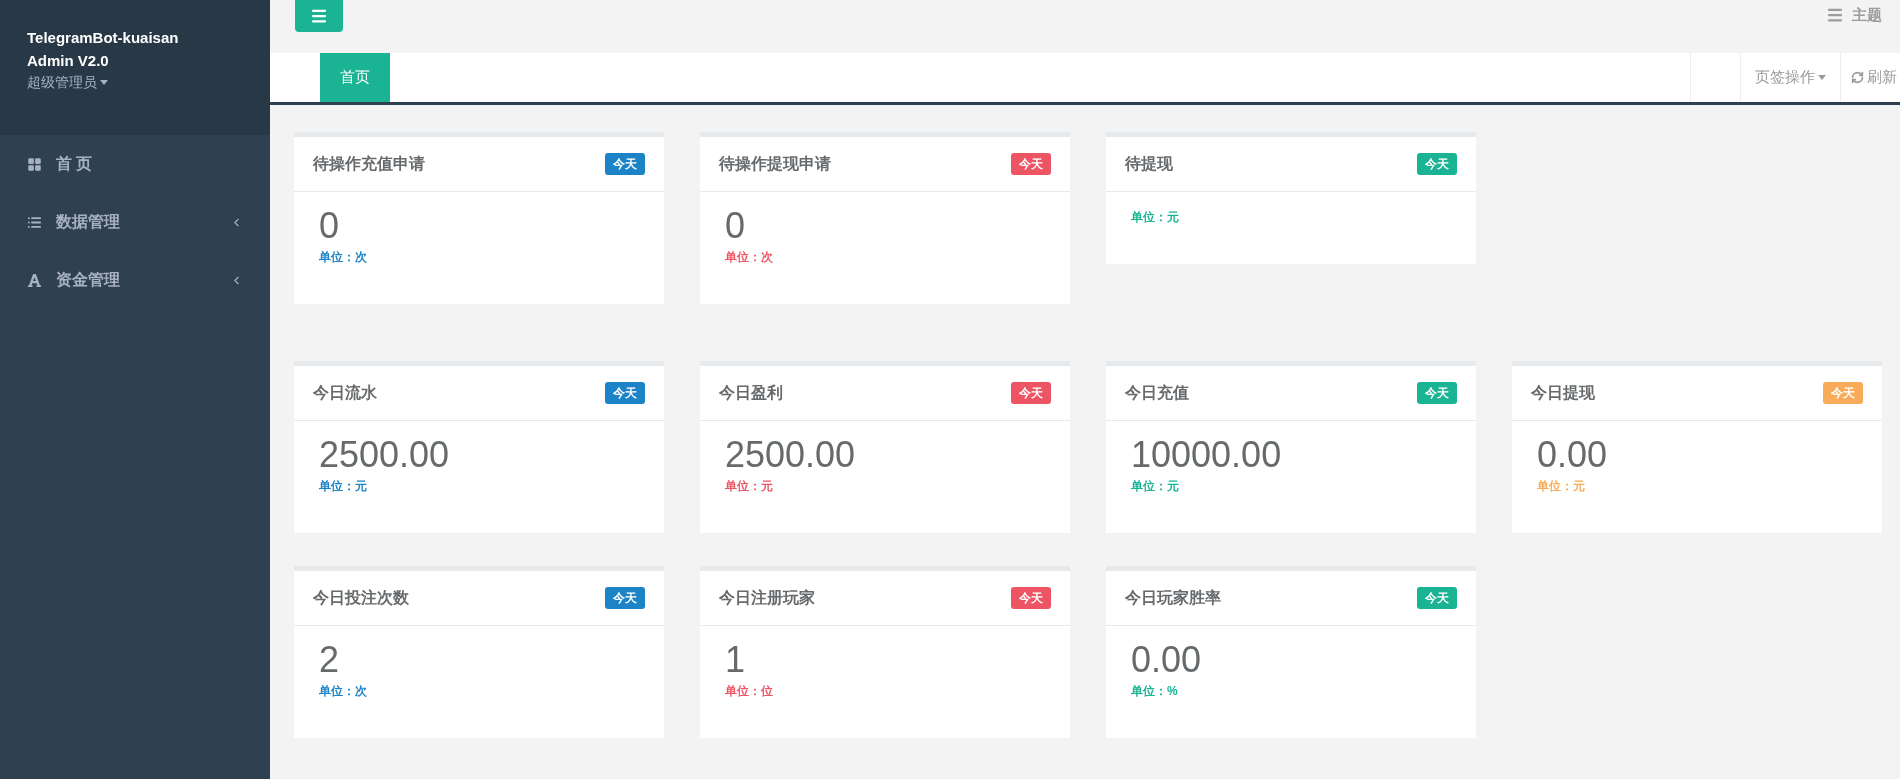 The height and width of the screenshot is (779, 1900). What do you see at coordinates (767, 598) in the screenshot?
I see `card-title: 今日注册玩家` at bounding box center [767, 598].